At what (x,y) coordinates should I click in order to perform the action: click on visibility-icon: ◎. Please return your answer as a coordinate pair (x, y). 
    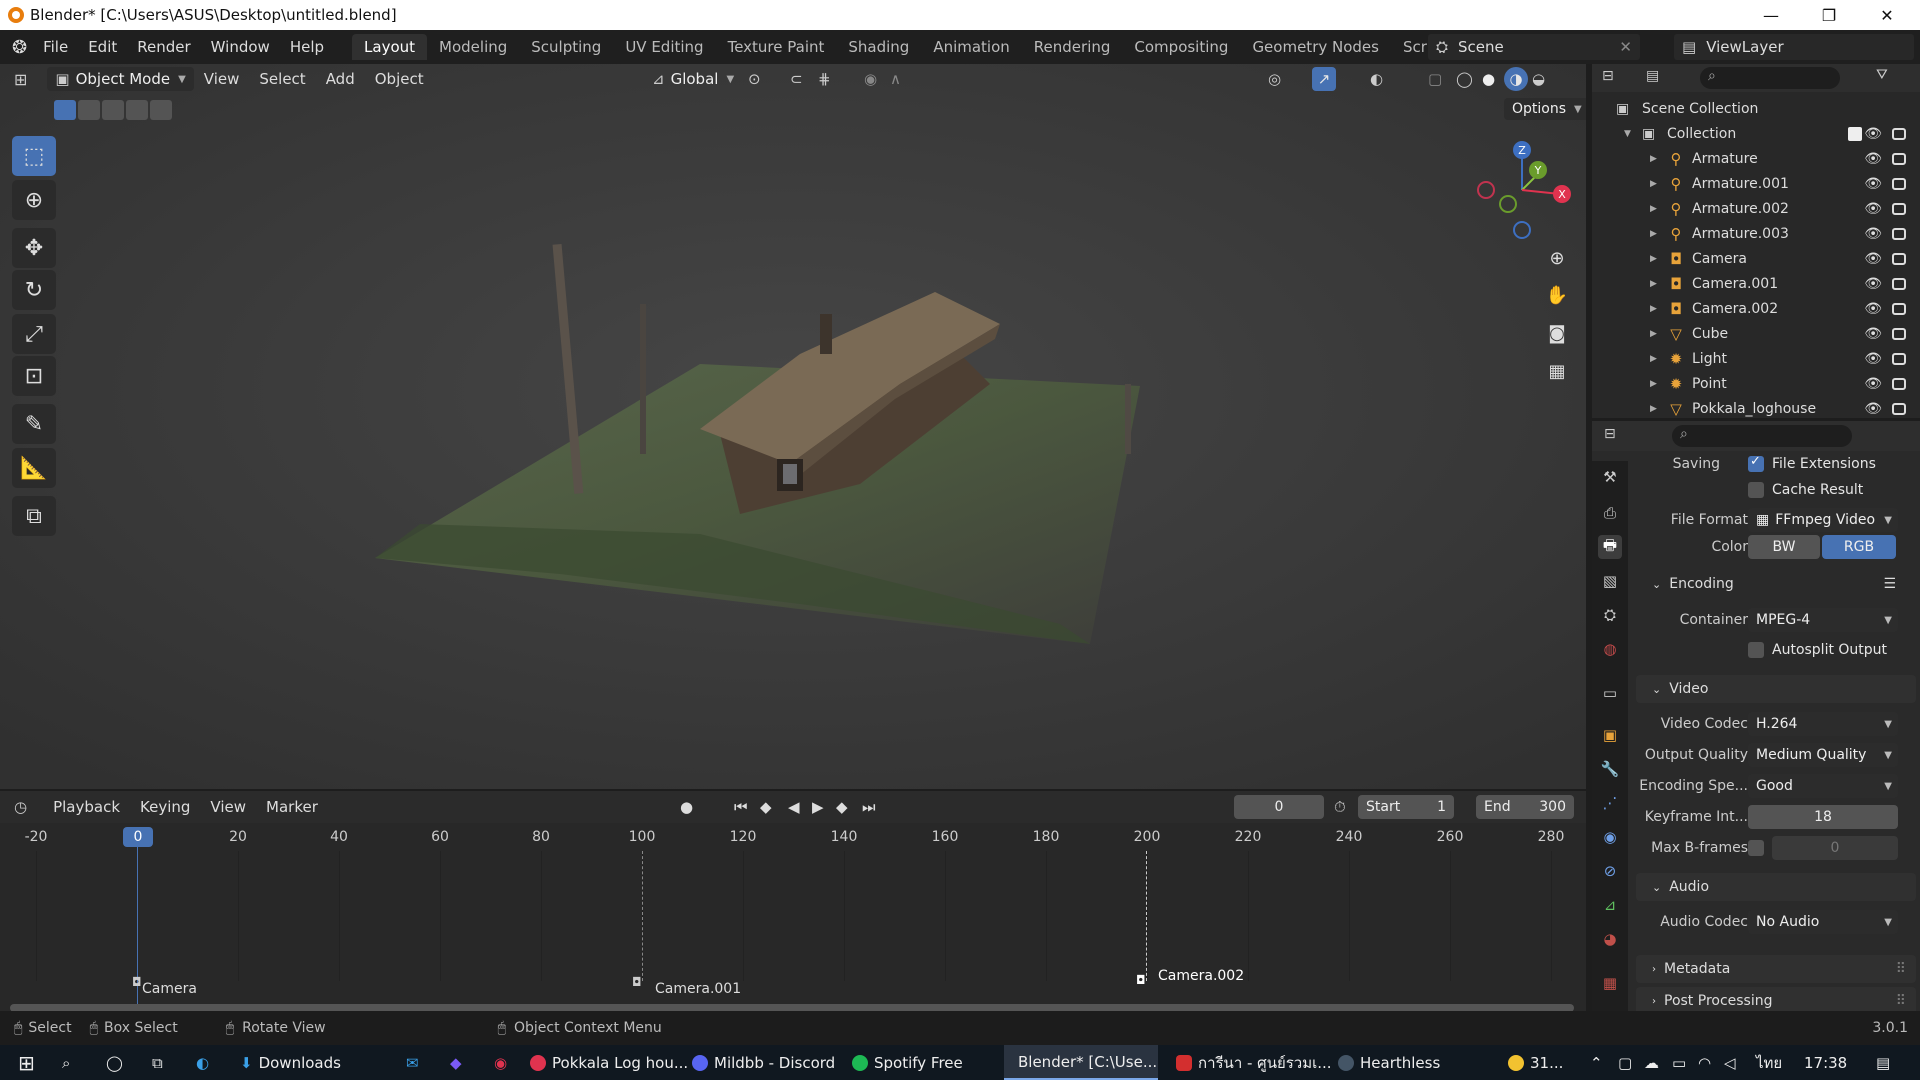
    Looking at the image, I should click on (1274, 79).